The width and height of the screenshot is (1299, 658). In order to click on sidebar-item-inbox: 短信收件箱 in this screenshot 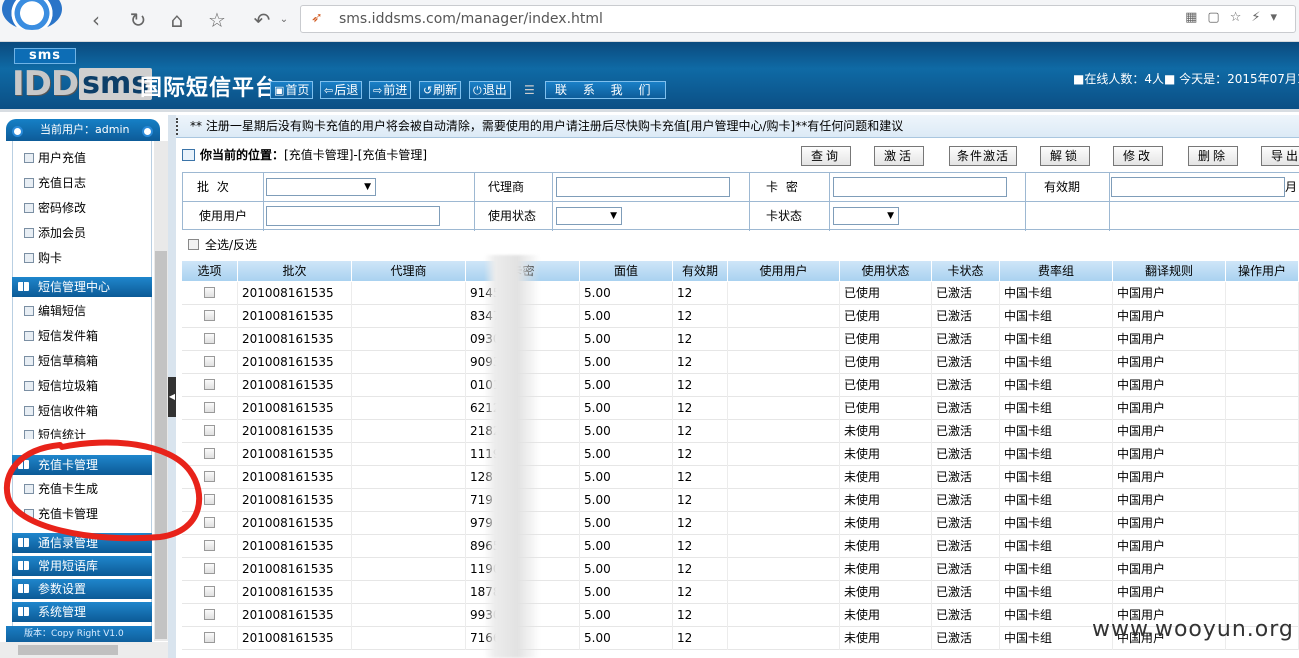, I will do `click(61, 411)`.